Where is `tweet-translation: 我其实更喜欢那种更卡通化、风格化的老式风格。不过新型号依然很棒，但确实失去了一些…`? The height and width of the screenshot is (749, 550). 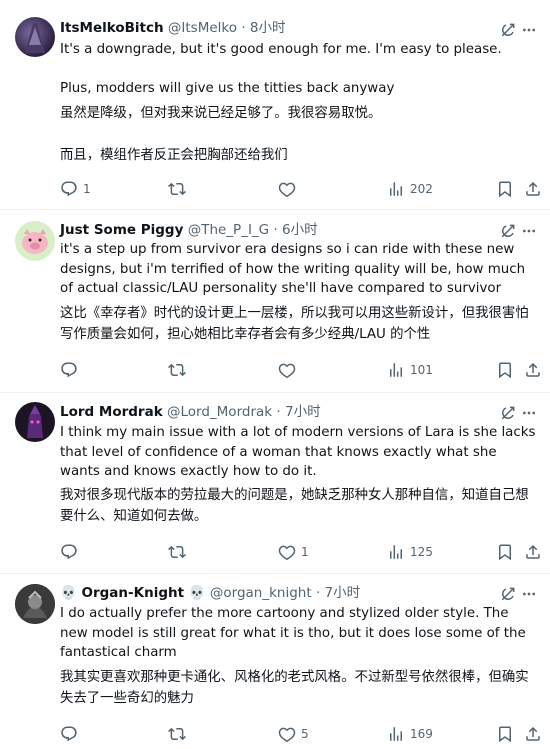 tweet-translation: 我其实更喜欢那种更卡通化、风格化的老式风格。不过新型号依然很棒，但确实失去了一些… is located at coordinates (294, 688).